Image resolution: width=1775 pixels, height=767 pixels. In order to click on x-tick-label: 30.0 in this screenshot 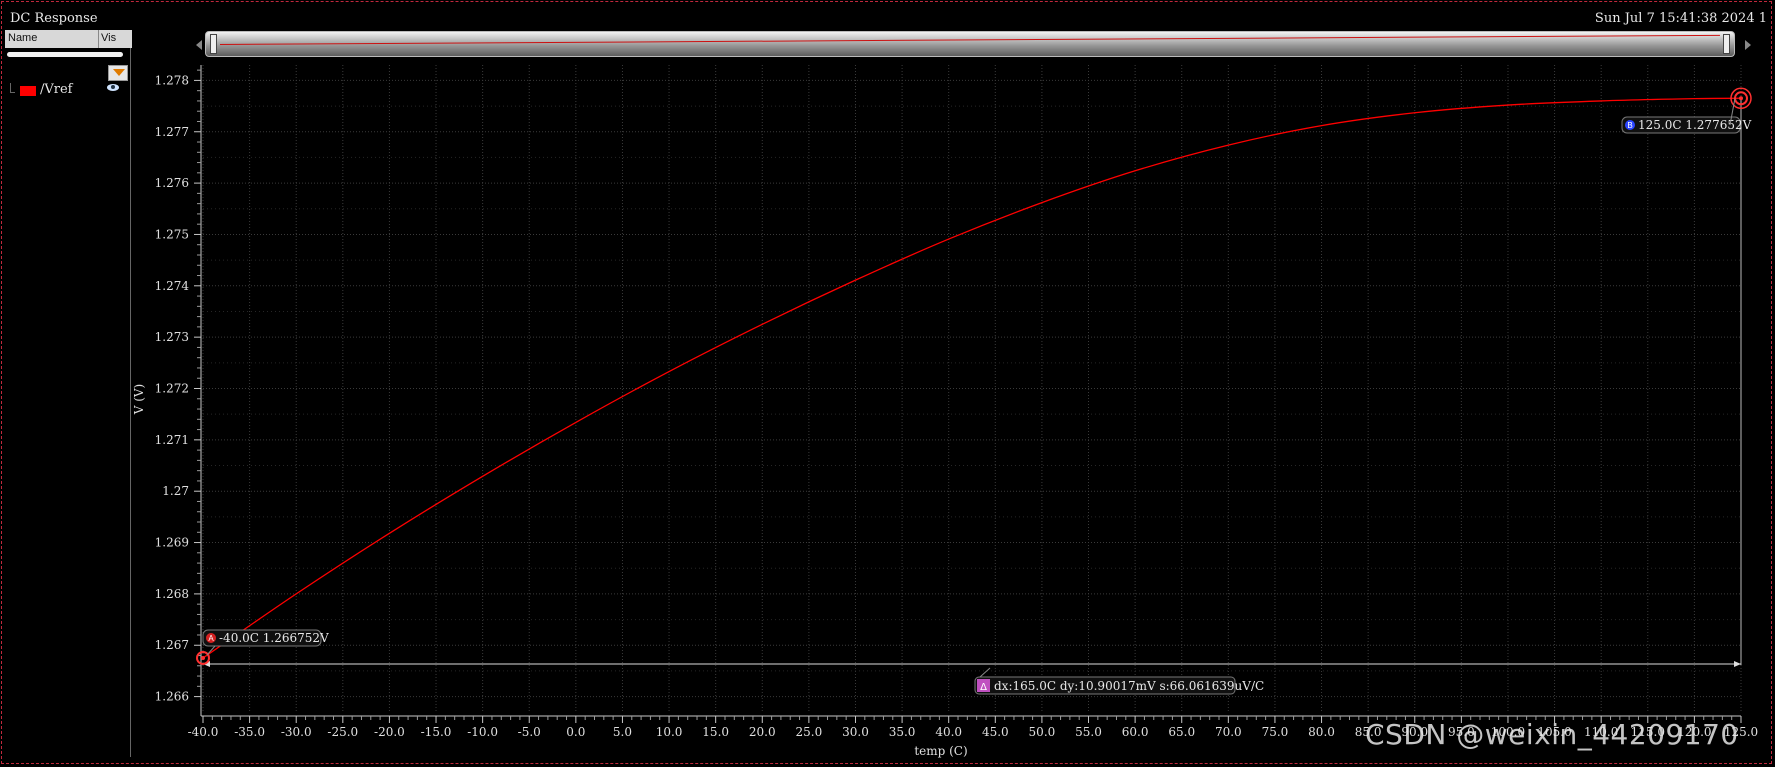, I will do `click(855, 732)`.